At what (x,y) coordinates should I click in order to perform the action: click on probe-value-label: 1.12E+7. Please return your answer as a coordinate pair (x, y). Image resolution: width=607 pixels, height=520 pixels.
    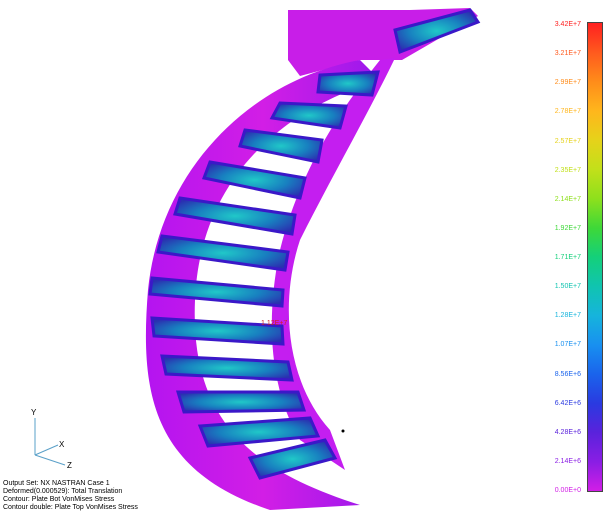
    Looking at the image, I should click on (274, 323).